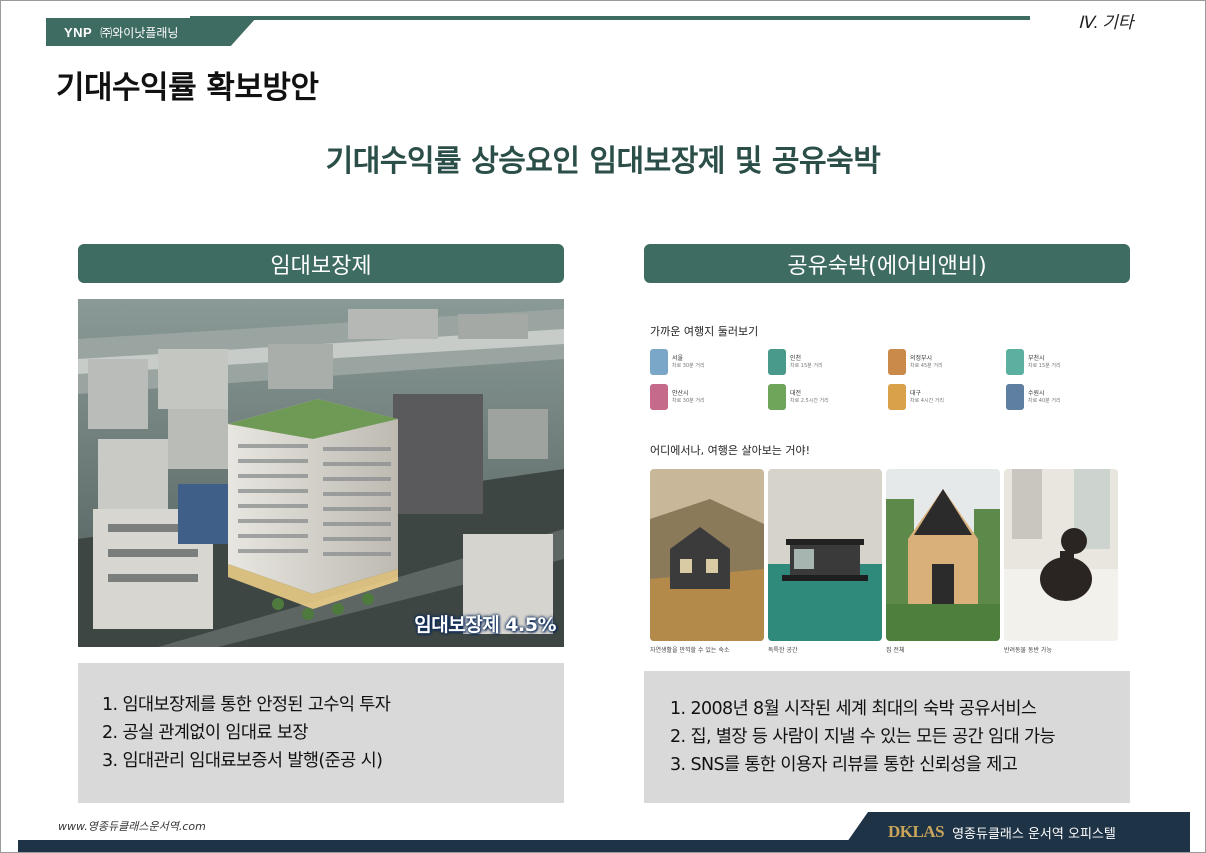 The width and height of the screenshot is (1206, 853). What do you see at coordinates (895, 650) in the screenshot?
I see `photo-caption: 집 전체` at bounding box center [895, 650].